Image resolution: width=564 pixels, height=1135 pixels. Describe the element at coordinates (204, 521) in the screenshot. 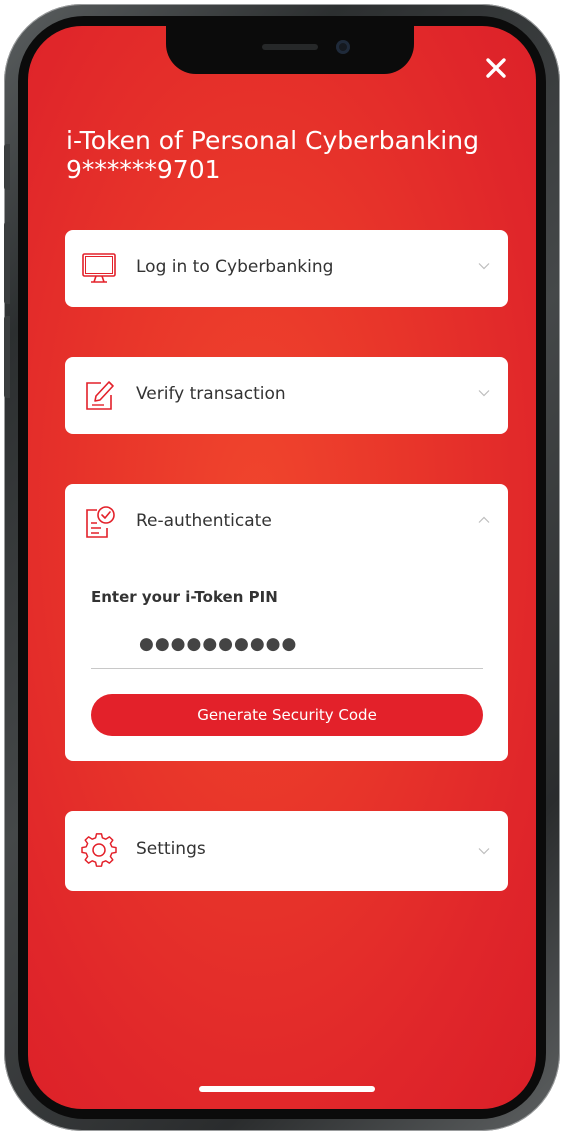

I see `section-reauth-label: Re-authenticate` at that location.